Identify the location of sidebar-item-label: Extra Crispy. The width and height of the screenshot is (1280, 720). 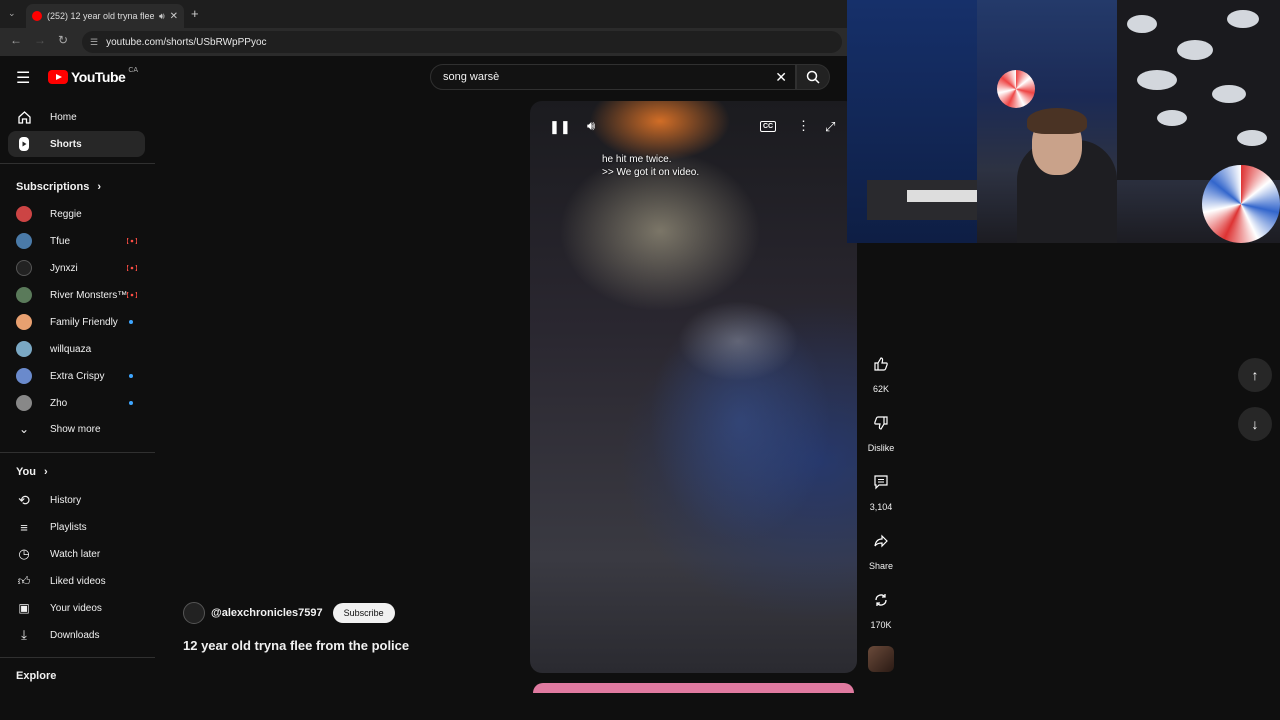
(77, 376).